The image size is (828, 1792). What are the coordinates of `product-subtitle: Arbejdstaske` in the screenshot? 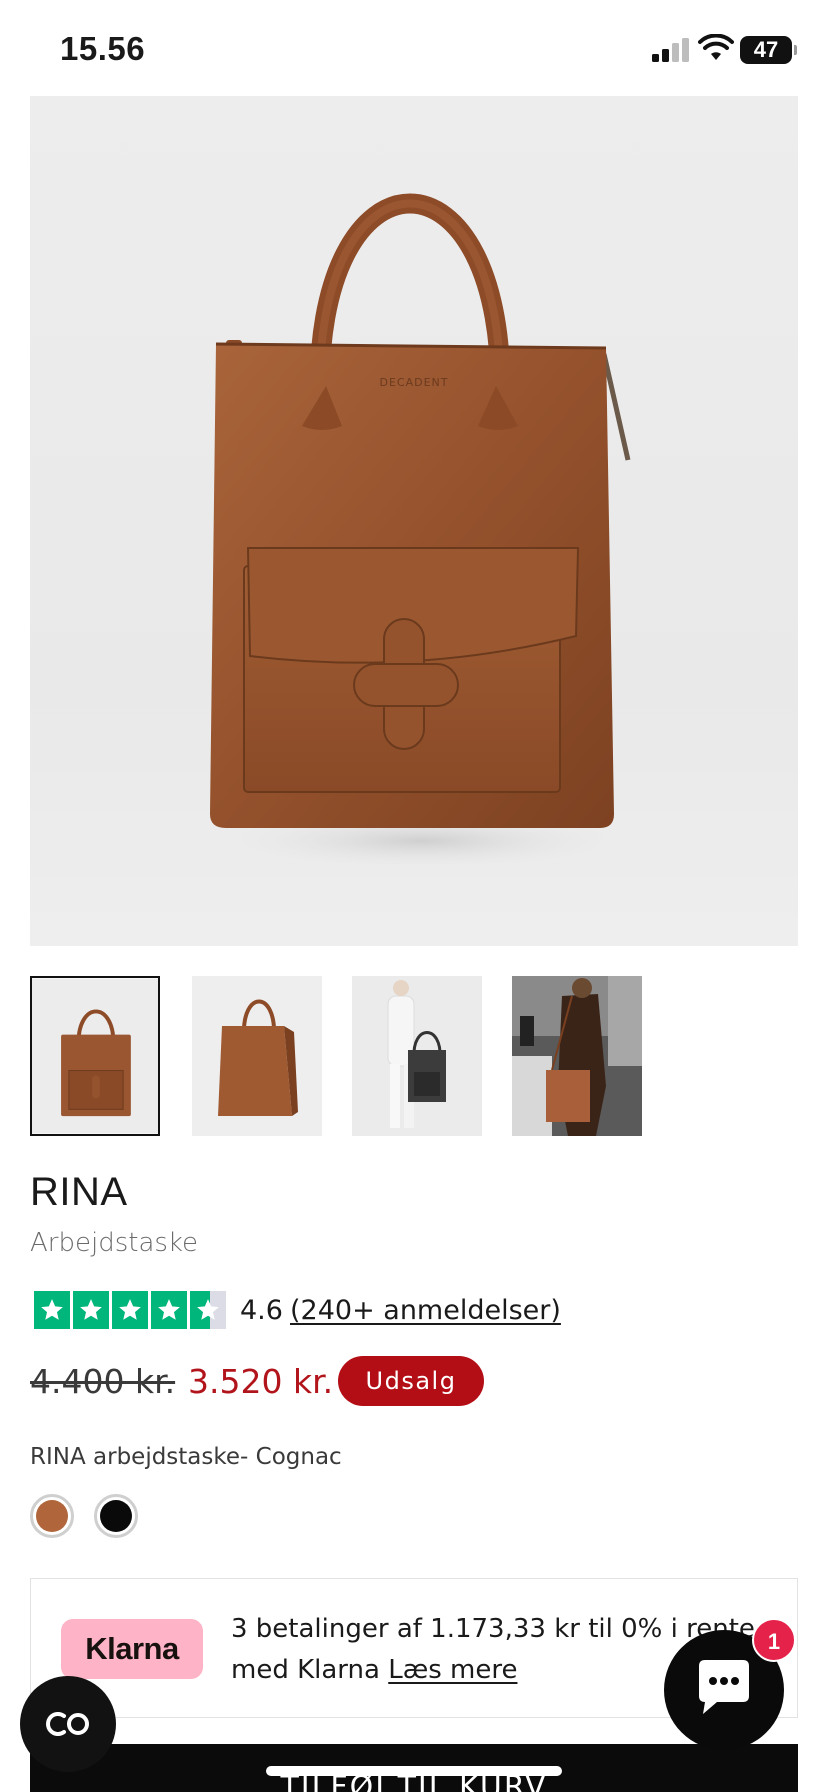 It's located at (114, 1243).